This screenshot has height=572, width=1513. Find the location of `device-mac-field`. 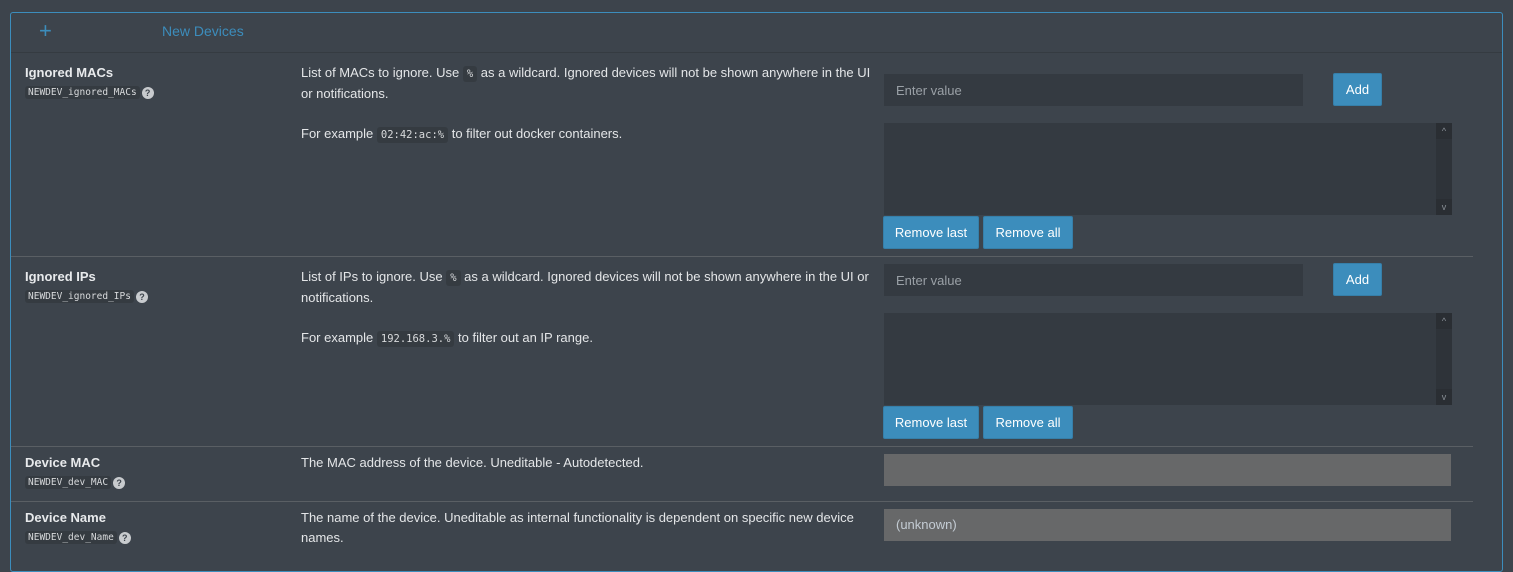

device-mac-field is located at coordinates (1167, 470).